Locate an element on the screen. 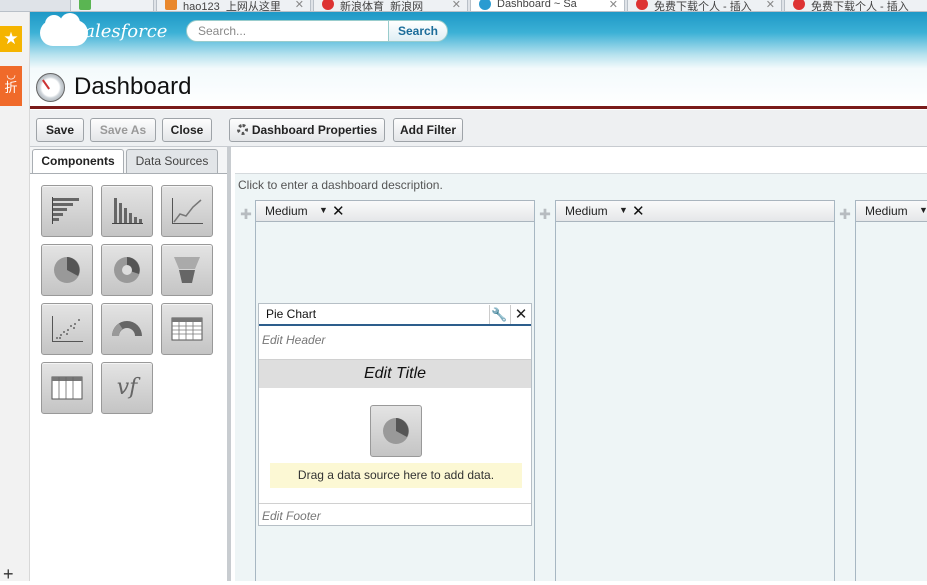 The width and height of the screenshot is (927, 585). gear-icon is located at coordinates (242, 129).